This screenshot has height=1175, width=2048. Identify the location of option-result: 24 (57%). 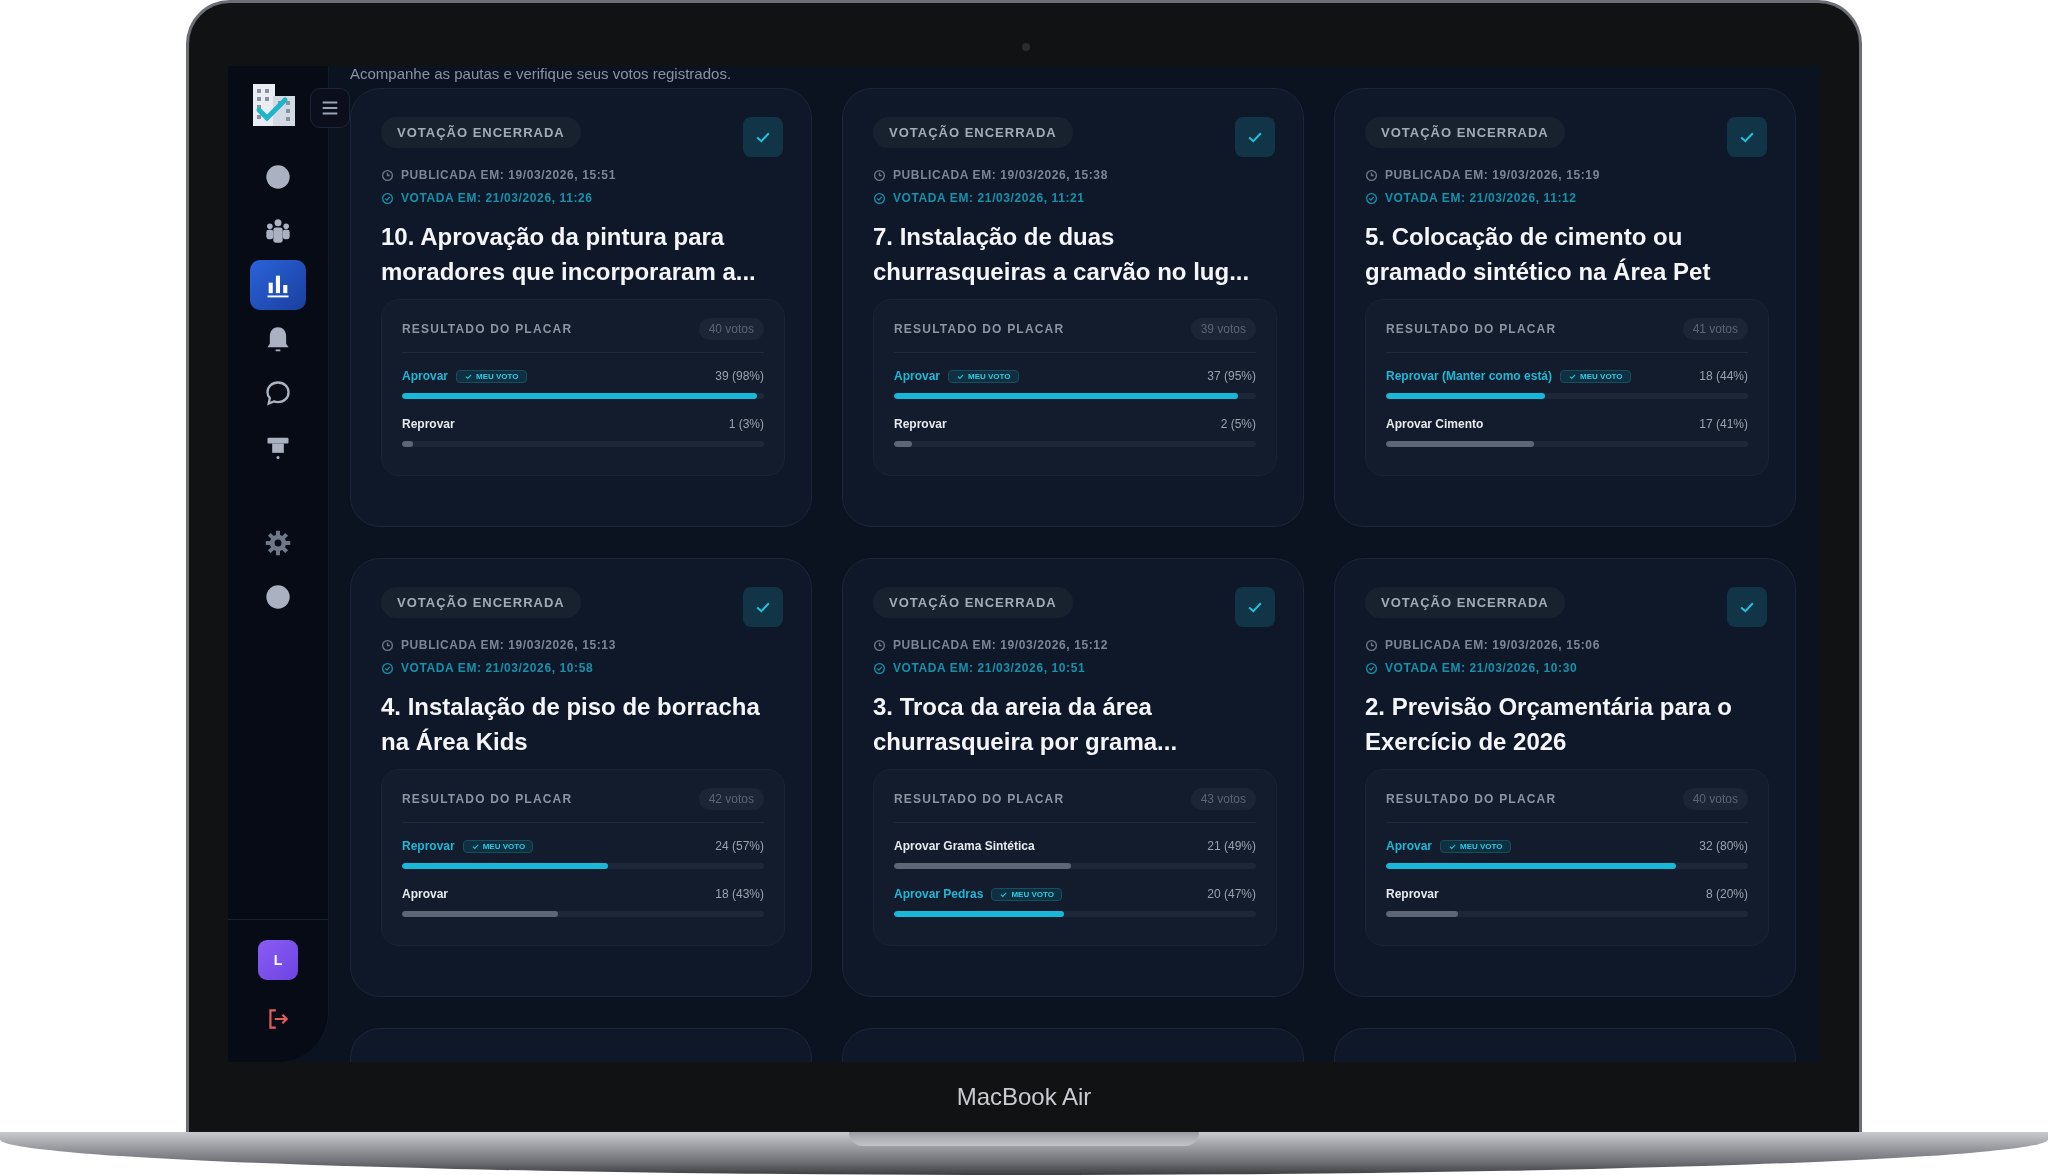
(739, 846).